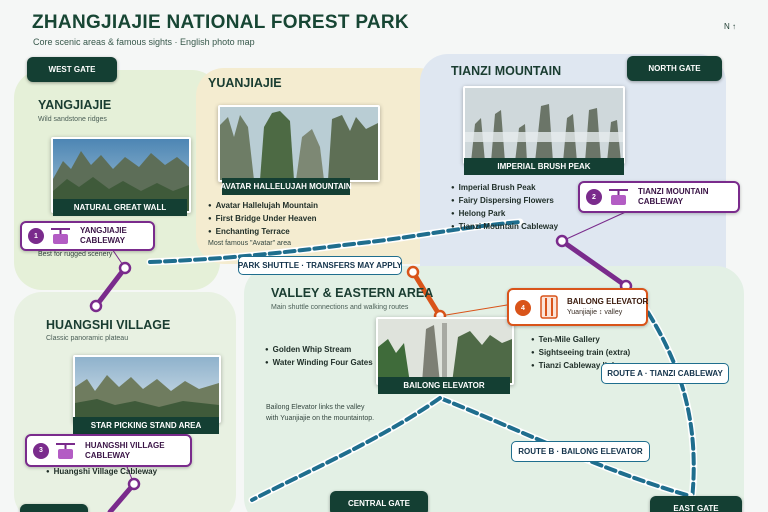  I want to click on north-arrow-icon: N ↑, so click(730, 26).